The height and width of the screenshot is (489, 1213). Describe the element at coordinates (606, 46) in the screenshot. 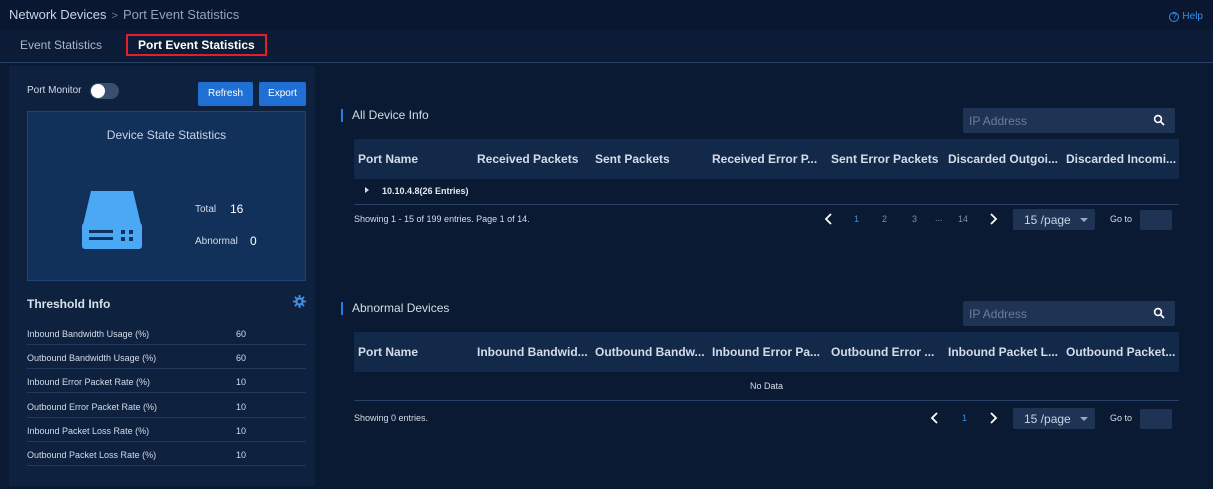

I see `tab-bar: Event Statistics Port Event Statistics` at that location.